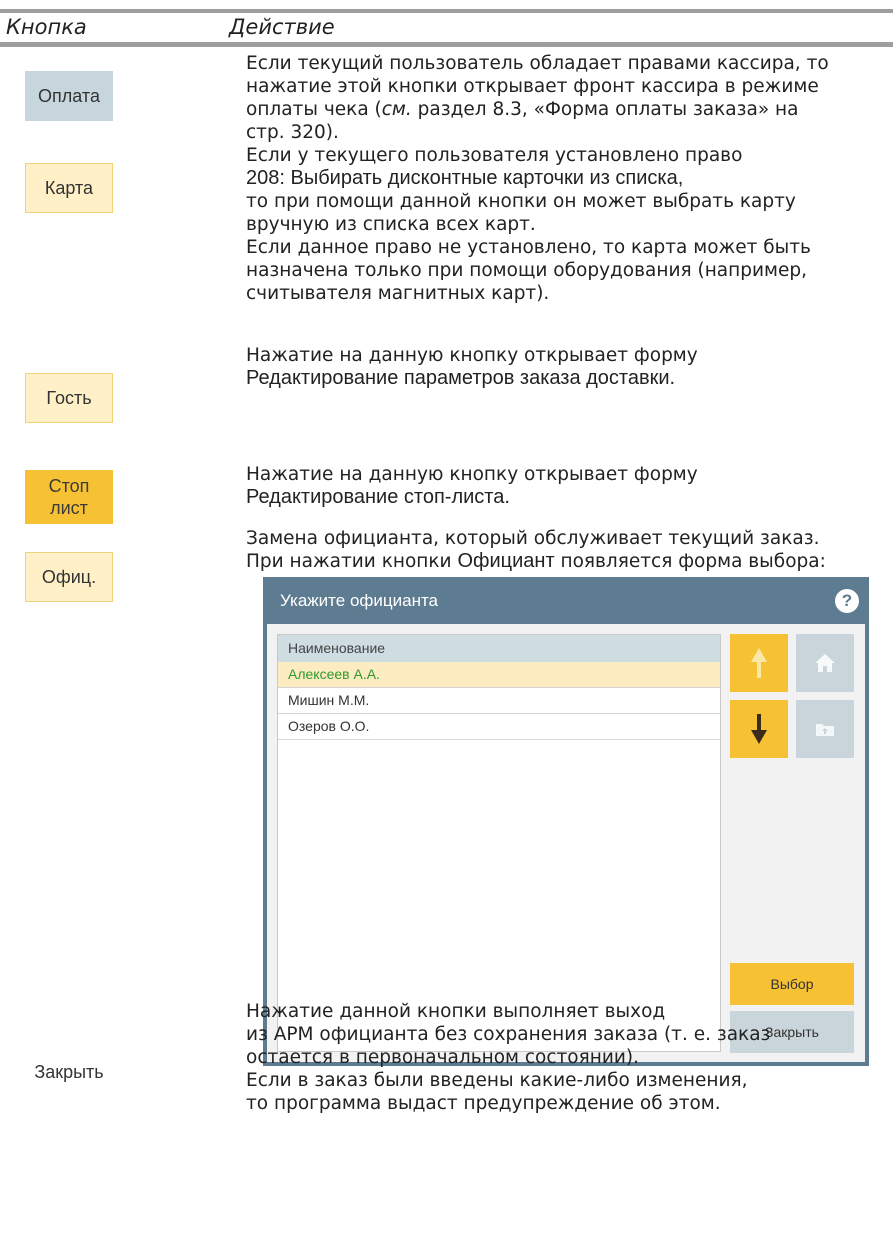  Describe the element at coordinates (69, 398) in the screenshot. I see `guest-button: Гость` at that location.